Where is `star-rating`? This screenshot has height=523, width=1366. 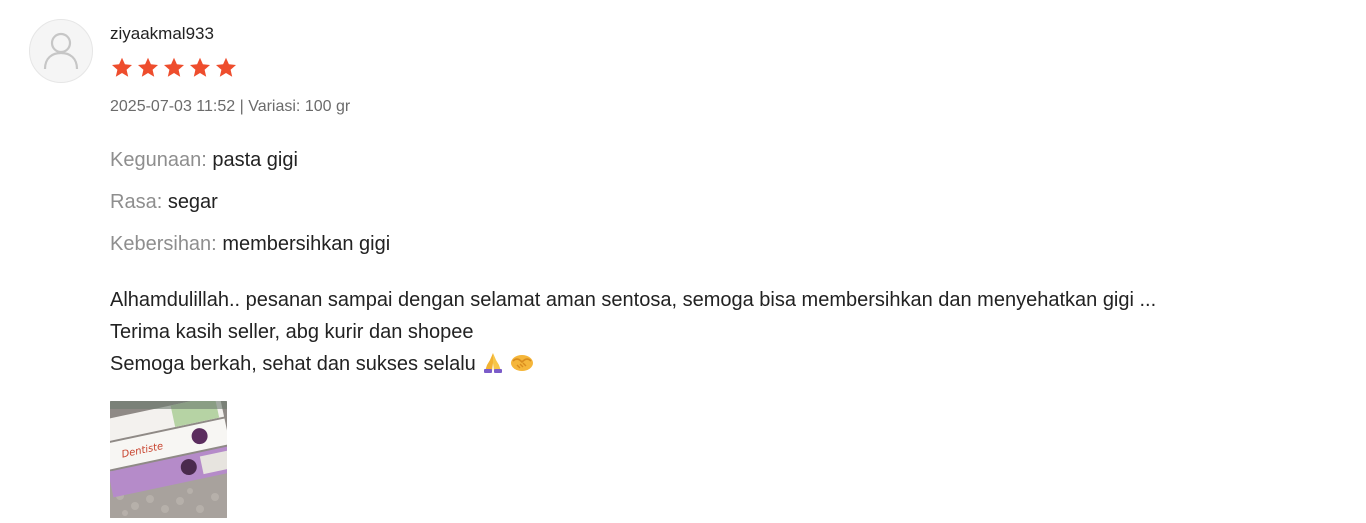
star-rating is located at coordinates (174, 68).